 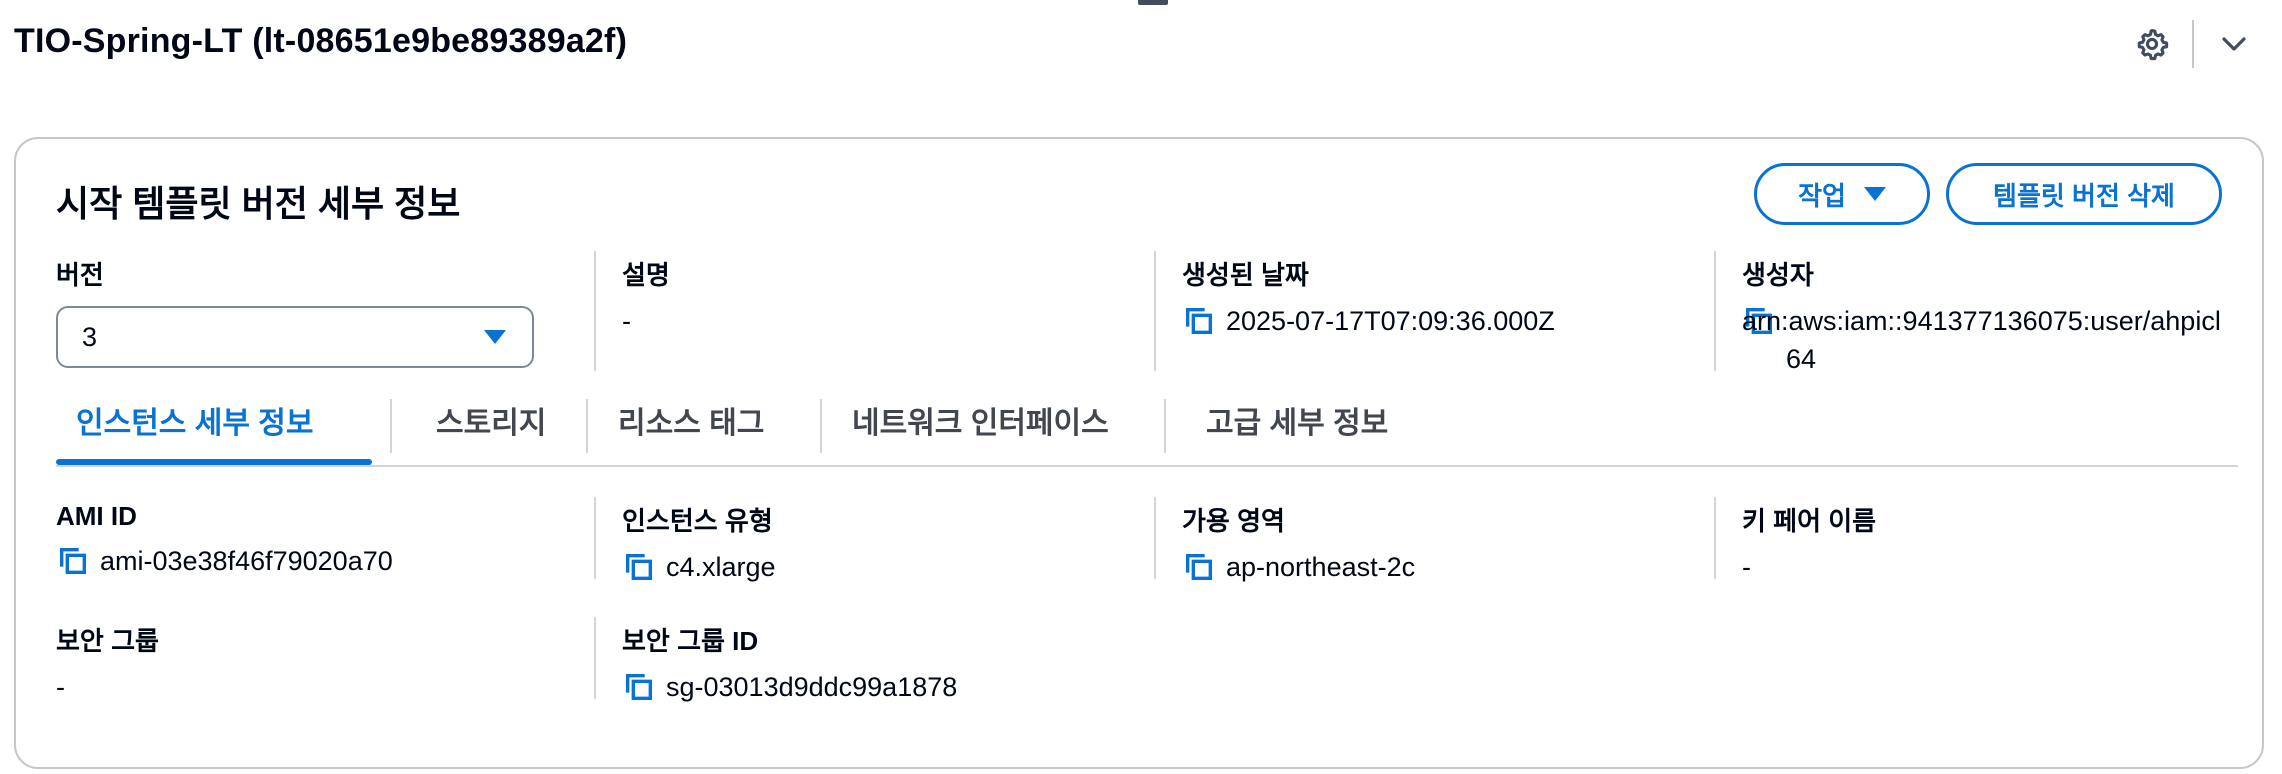 I want to click on settings-button, so click(x=2152, y=44).